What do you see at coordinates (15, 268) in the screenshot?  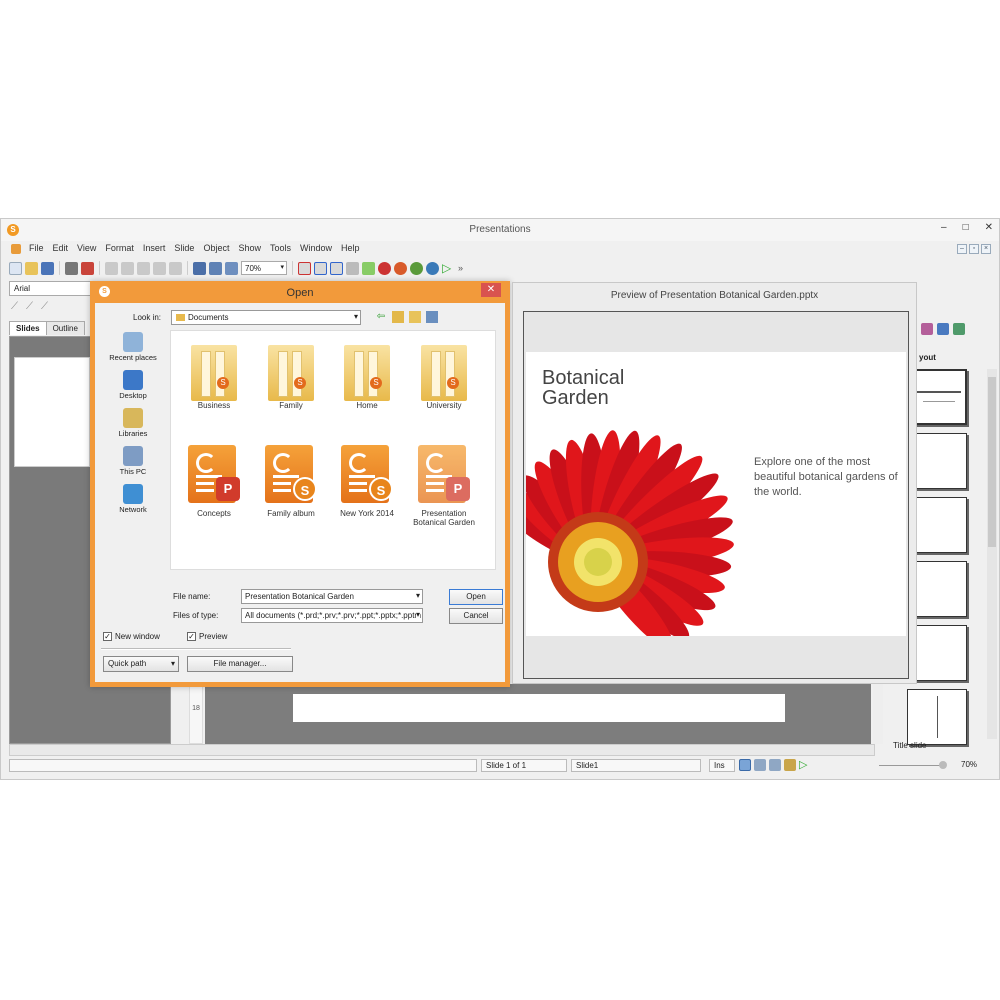 I see `new-file-icon` at bounding box center [15, 268].